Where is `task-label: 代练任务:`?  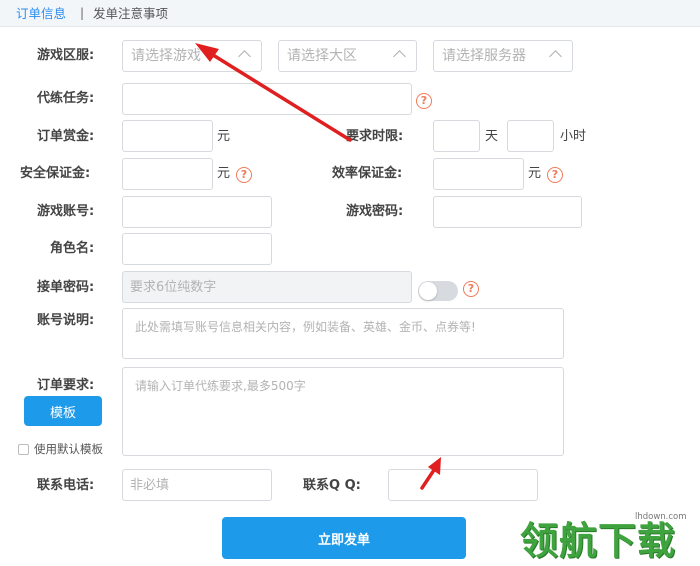 task-label: 代练任务: is located at coordinates (66, 98).